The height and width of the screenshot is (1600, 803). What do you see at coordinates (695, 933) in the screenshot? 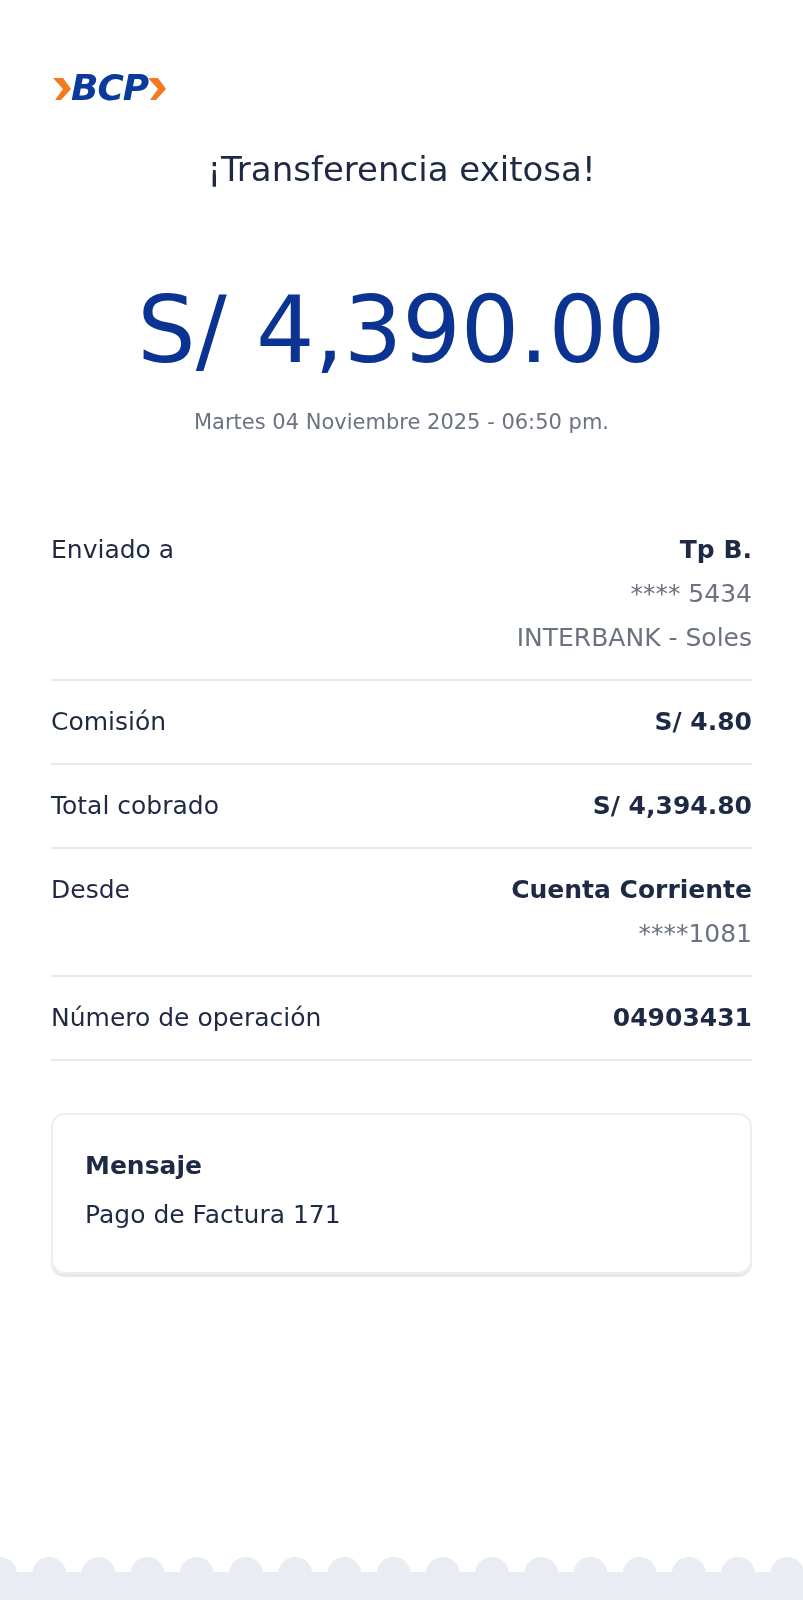
I see `detail-value: ****1081` at bounding box center [695, 933].